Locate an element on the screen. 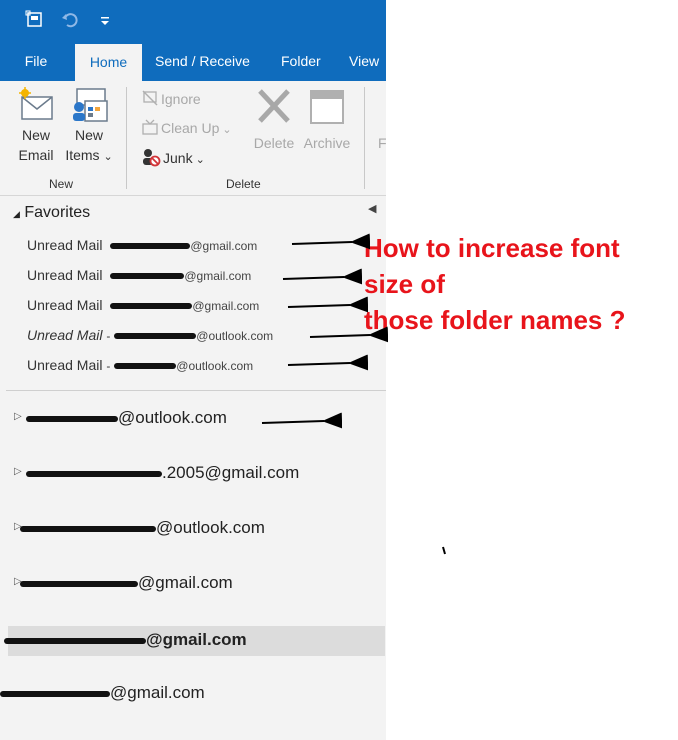  annotation-arrows is located at coordinates (353, 394).